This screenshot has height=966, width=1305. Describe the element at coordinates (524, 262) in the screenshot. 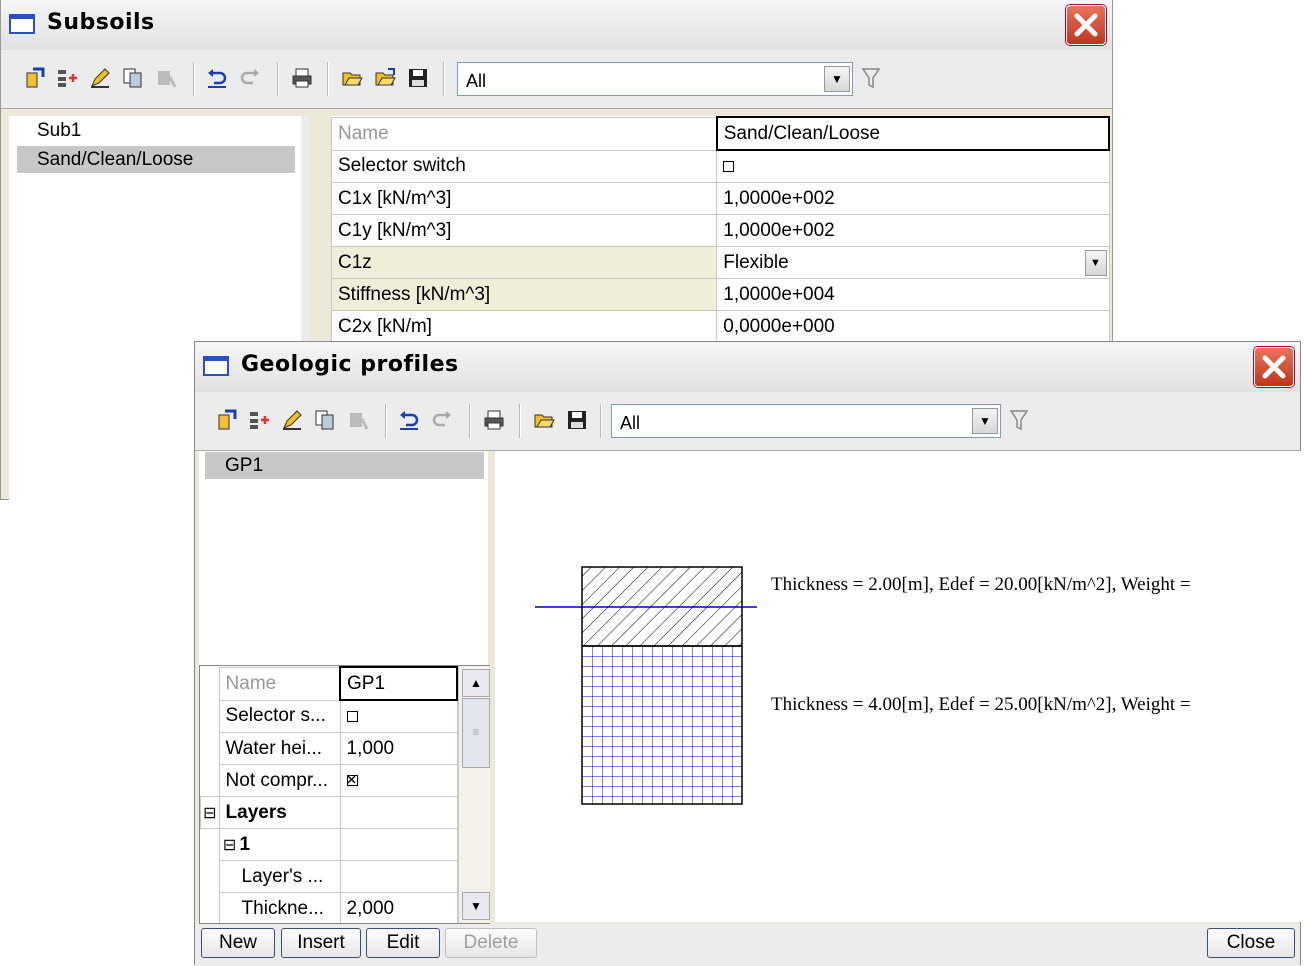

I see `property-name: C1z` at that location.